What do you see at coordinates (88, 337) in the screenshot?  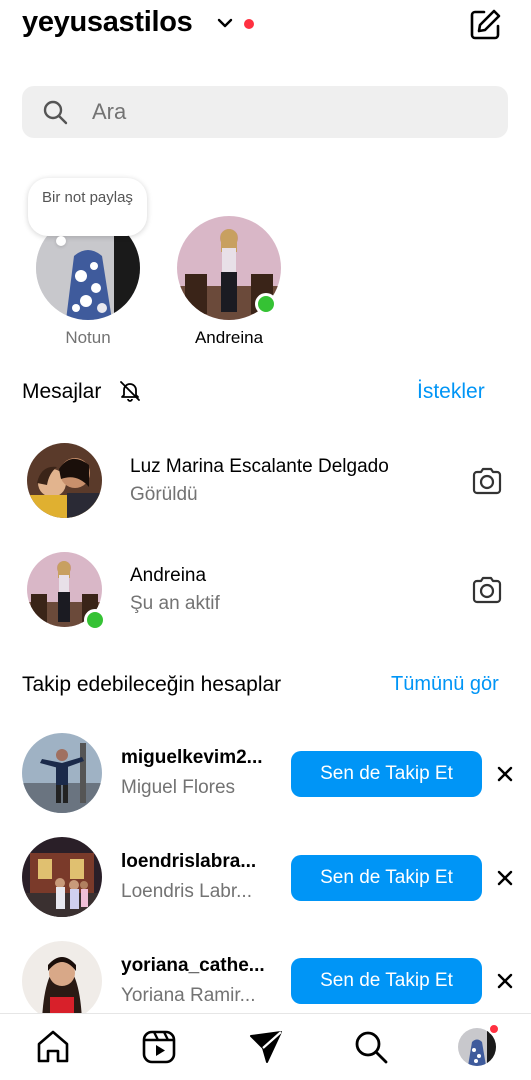 I see `my-note-label: Notun` at bounding box center [88, 337].